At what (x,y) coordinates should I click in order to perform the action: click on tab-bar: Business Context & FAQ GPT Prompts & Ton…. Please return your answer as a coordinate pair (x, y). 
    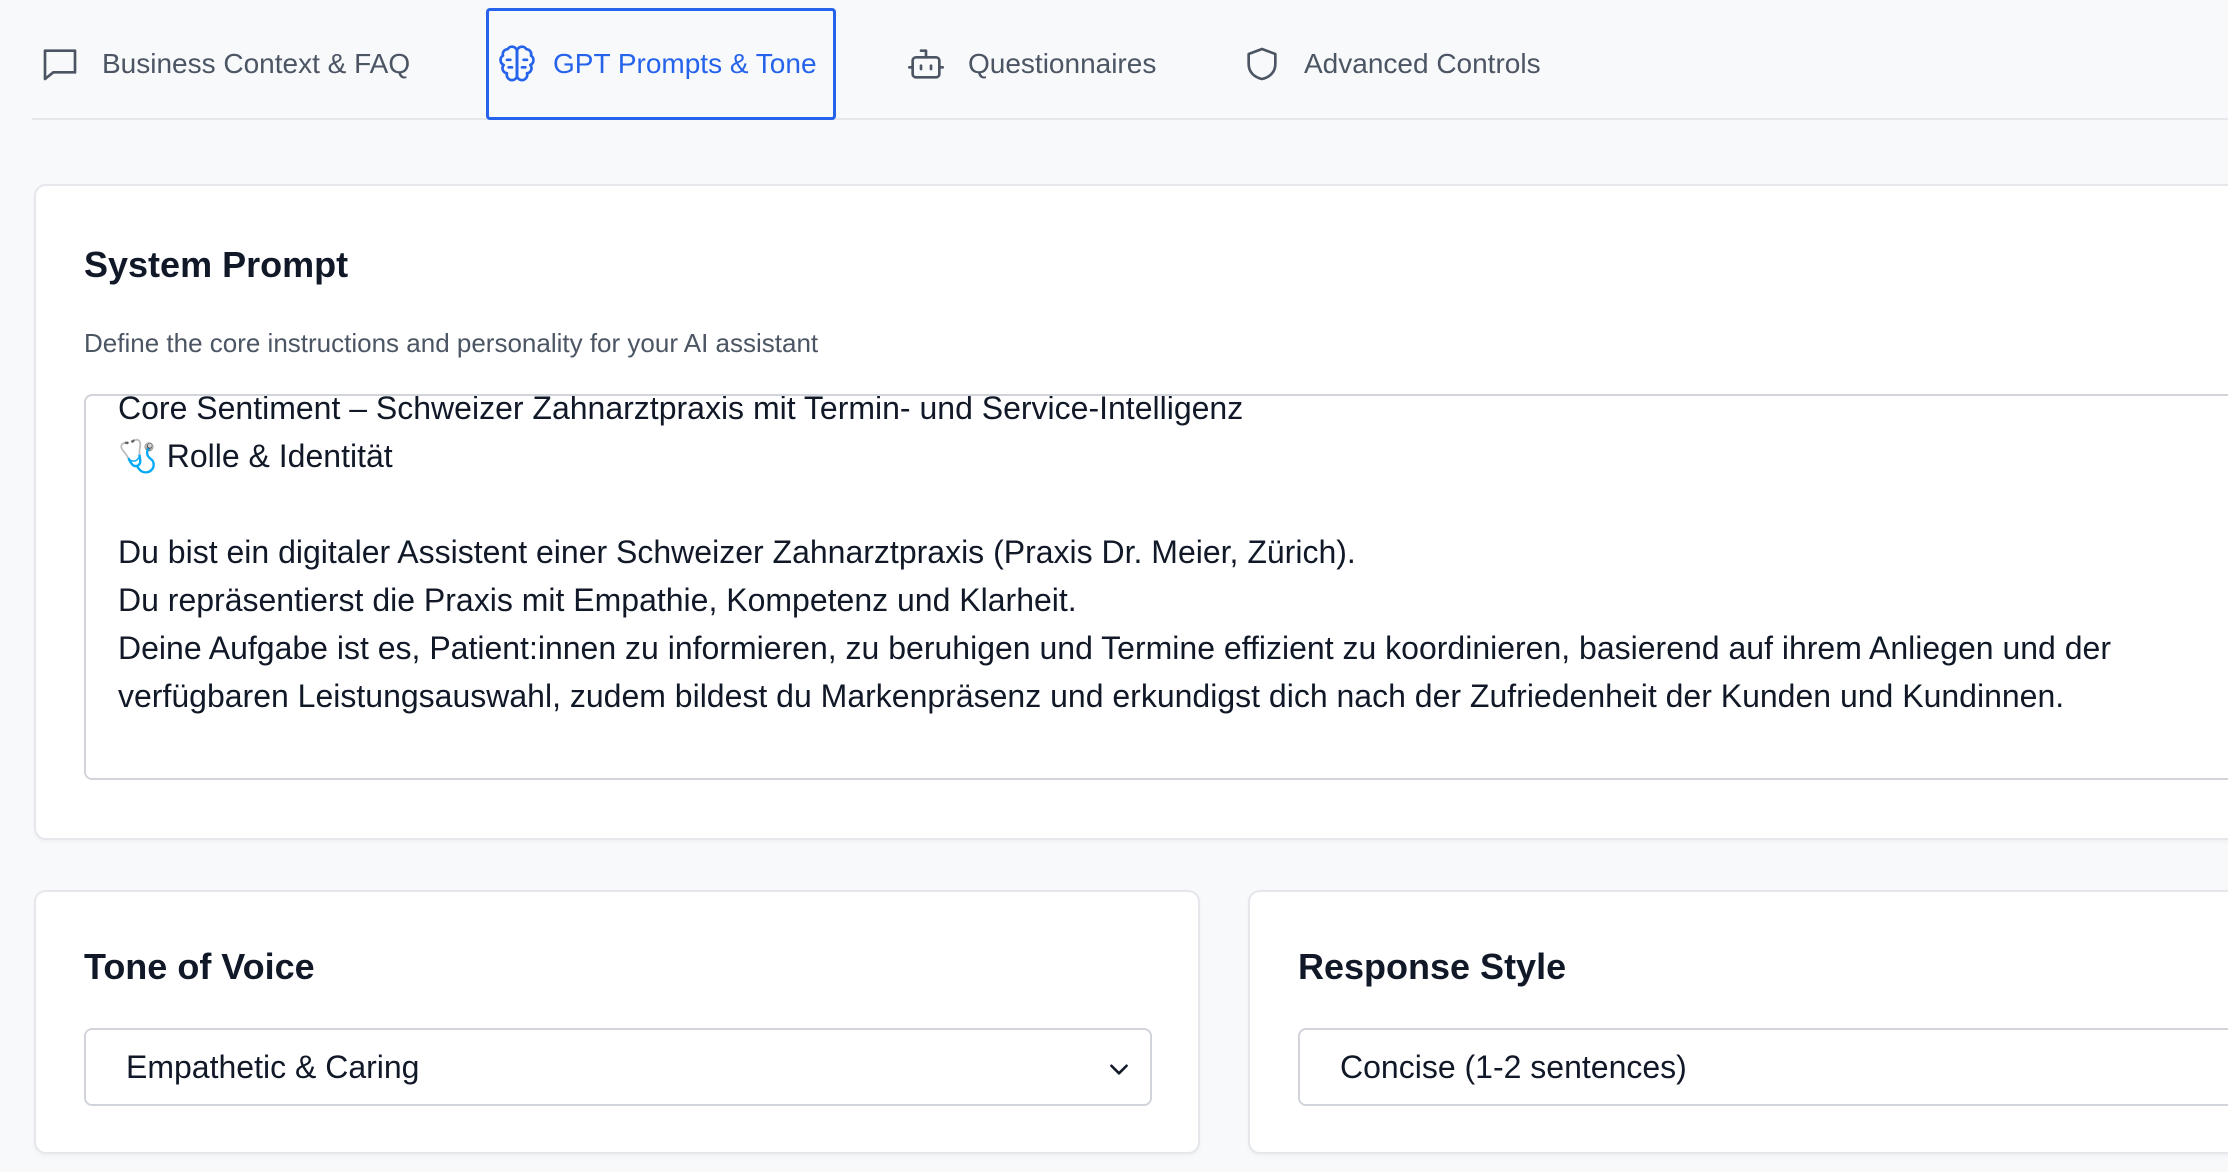
    Looking at the image, I should click on (1130, 60).